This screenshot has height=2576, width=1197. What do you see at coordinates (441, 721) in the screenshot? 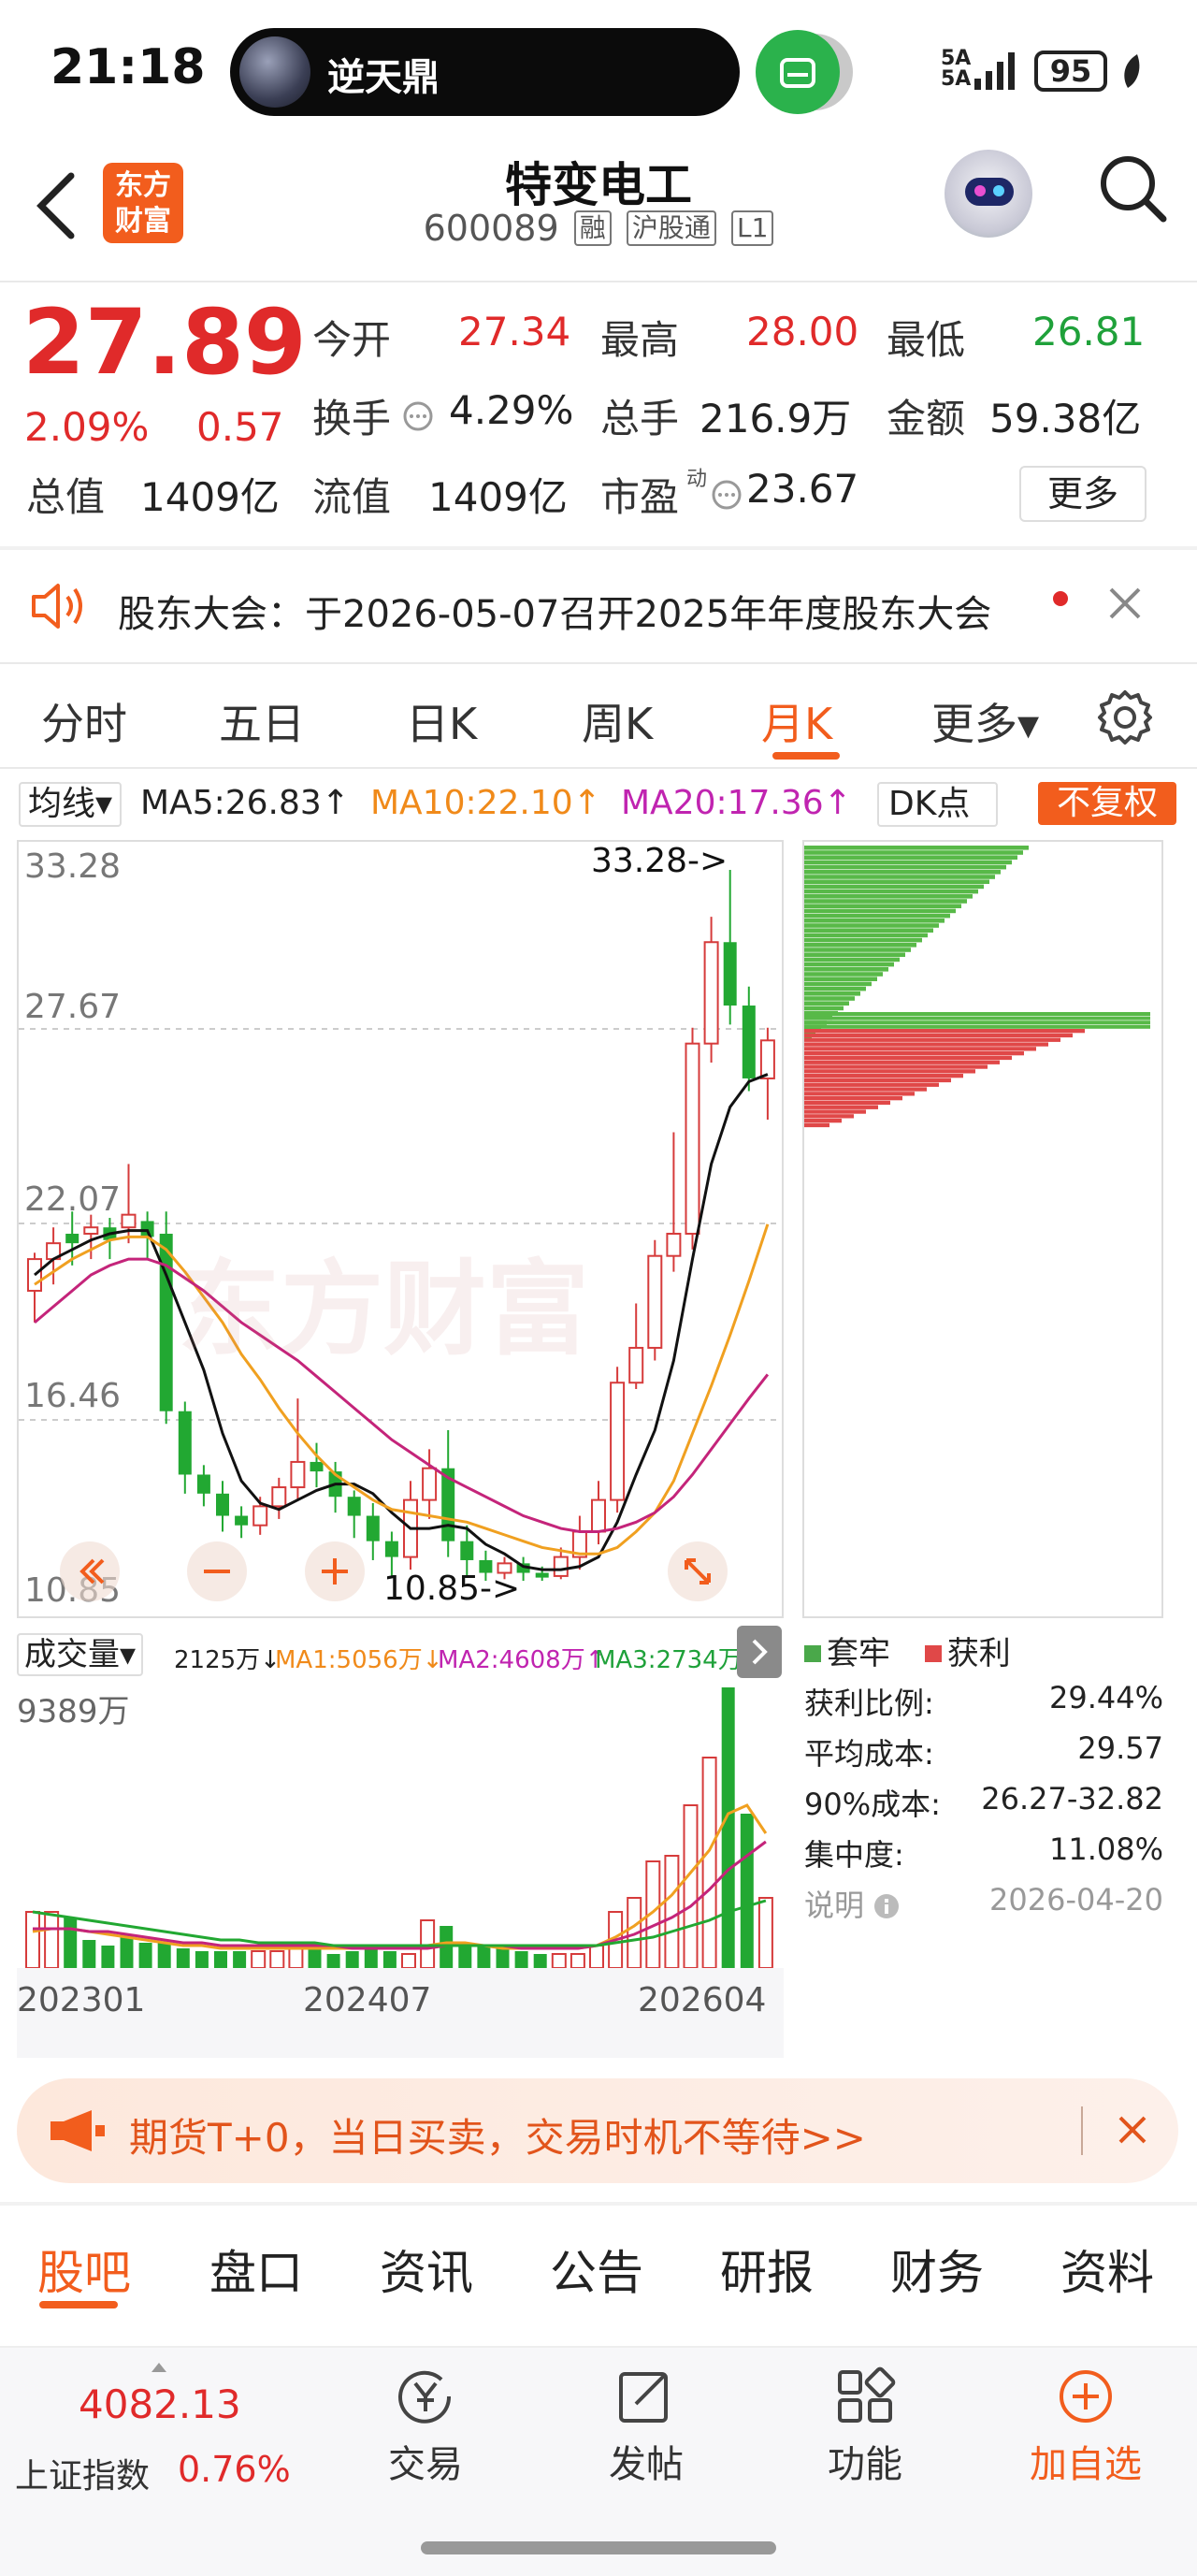
I see `tab-daily-k: 日K` at bounding box center [441, 721].